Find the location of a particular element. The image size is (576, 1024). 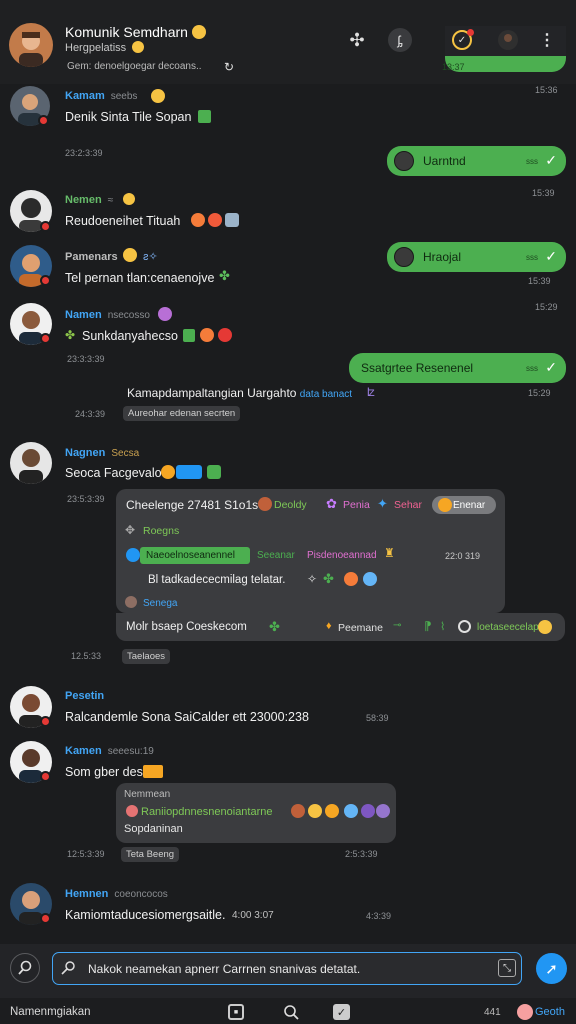

blush-emoji-icon is located at coordinates (165, 314).